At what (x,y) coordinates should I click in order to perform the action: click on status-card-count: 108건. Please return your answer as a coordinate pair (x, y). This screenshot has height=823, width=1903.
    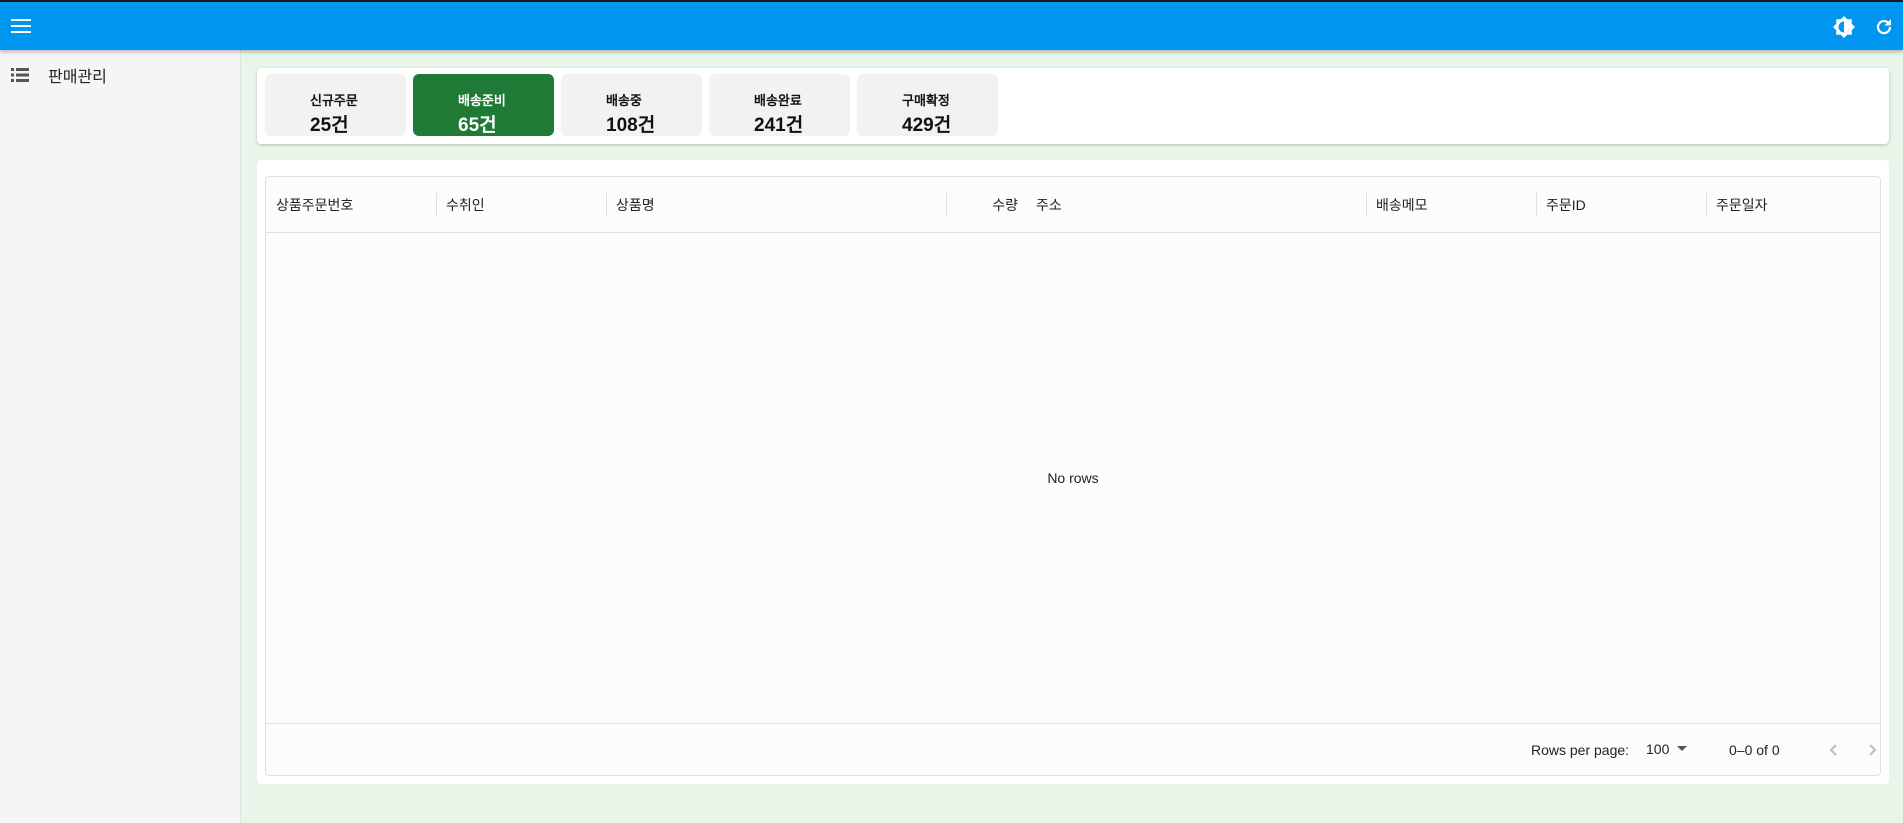
    Looking at the image, I should click on (631, 125).